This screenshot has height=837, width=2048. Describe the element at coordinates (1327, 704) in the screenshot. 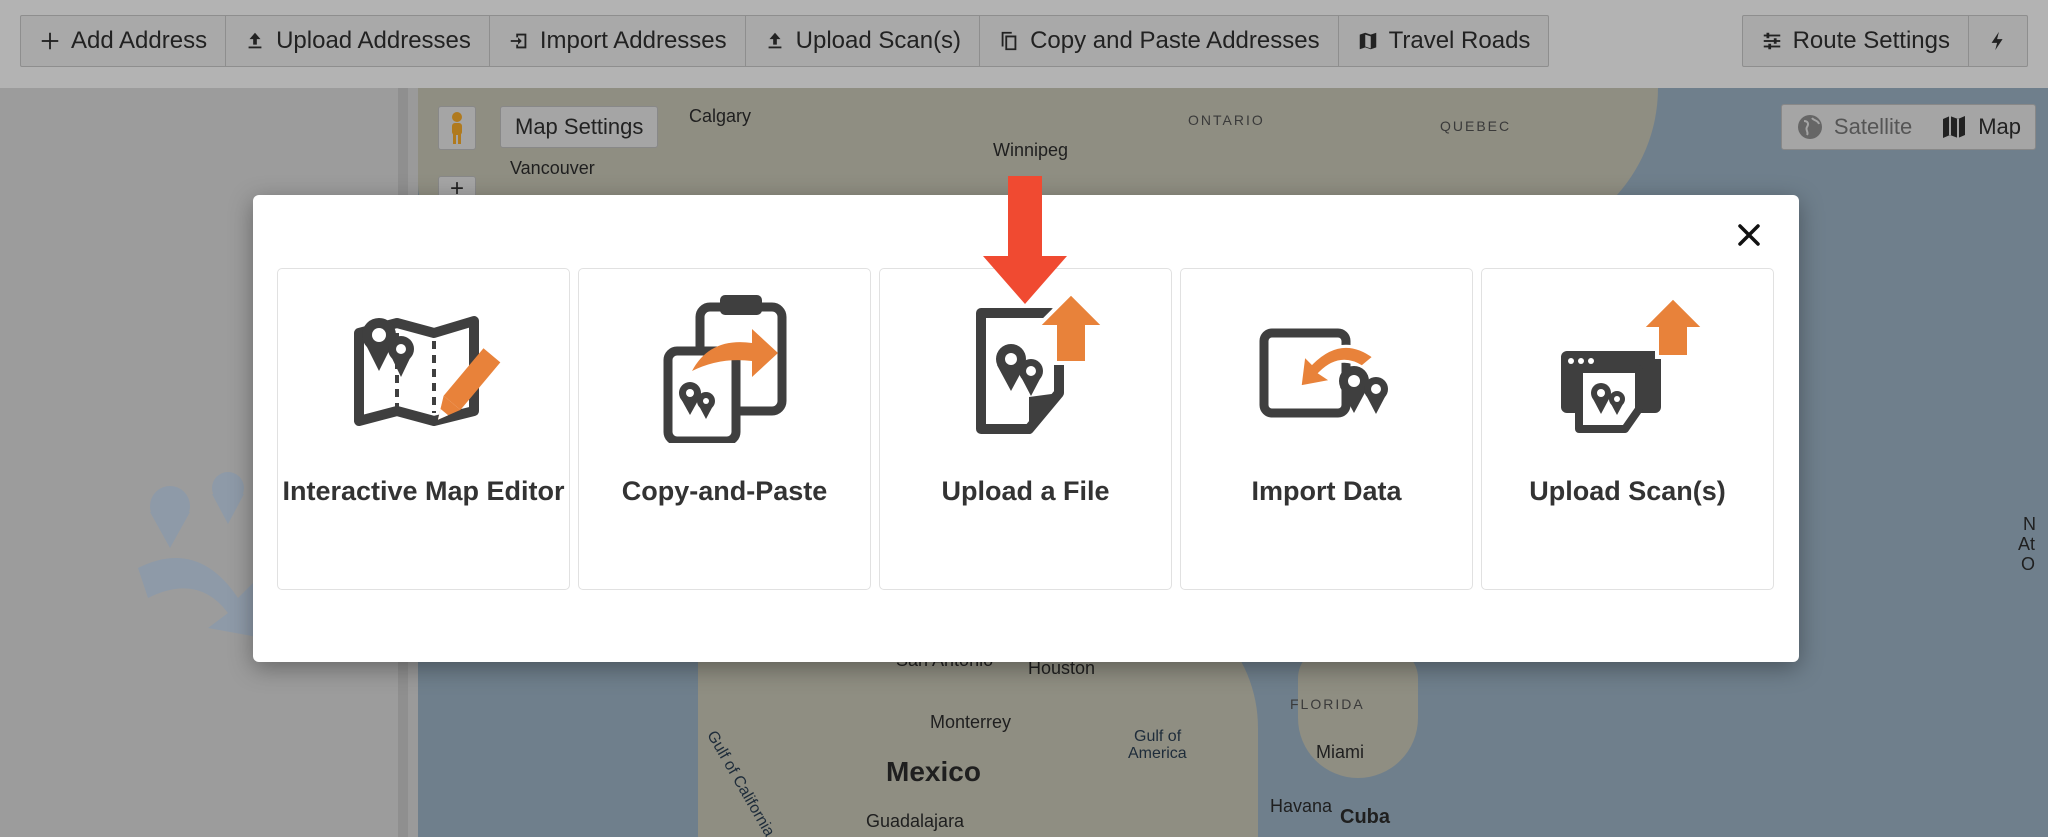

I see `map-label-florida: FLORIDA` at that location.